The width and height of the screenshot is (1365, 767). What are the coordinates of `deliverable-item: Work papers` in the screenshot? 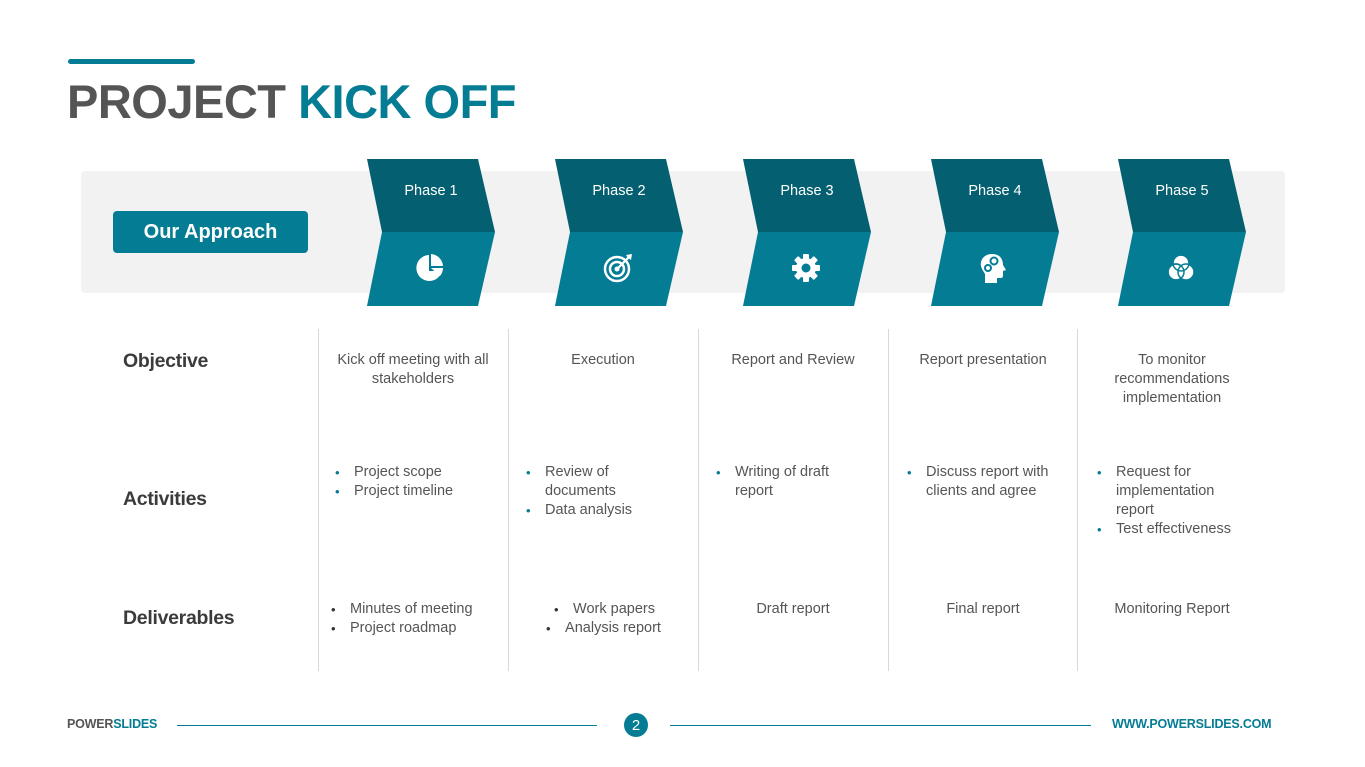 It's located at (611, 609).